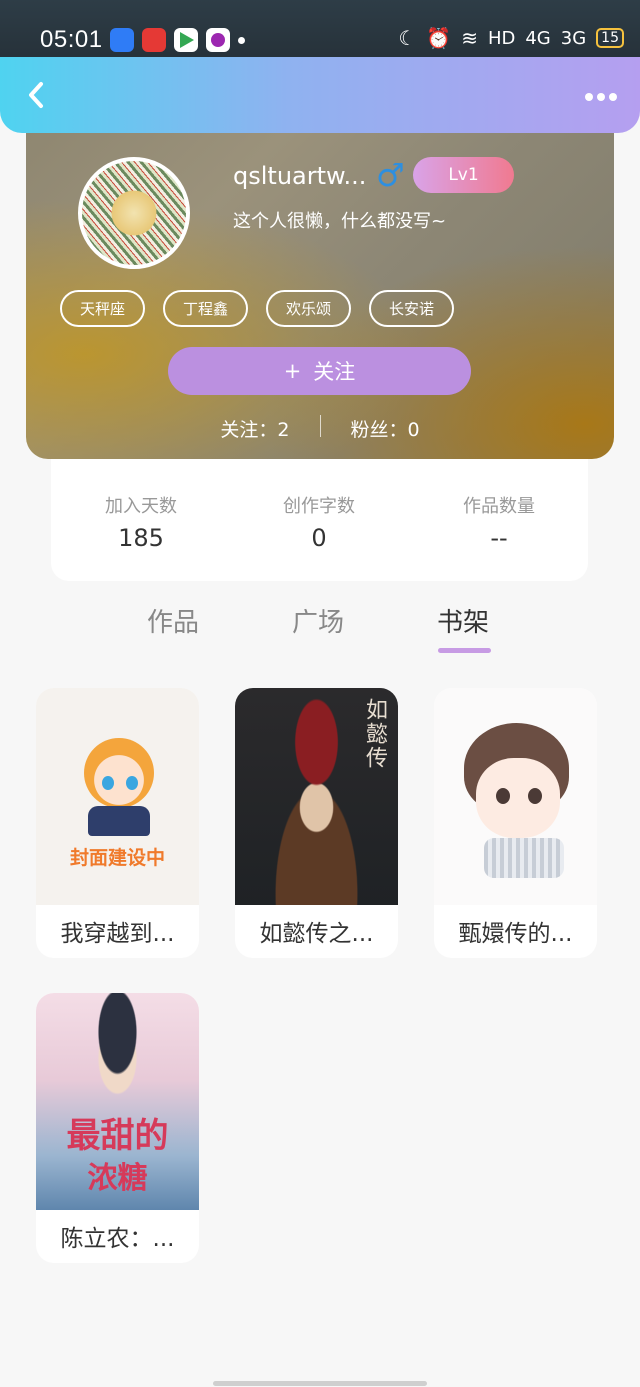  Describe the element at coordinates (241, 40) in the screenshot. I see `more-notifications-dot-icon` at that location.